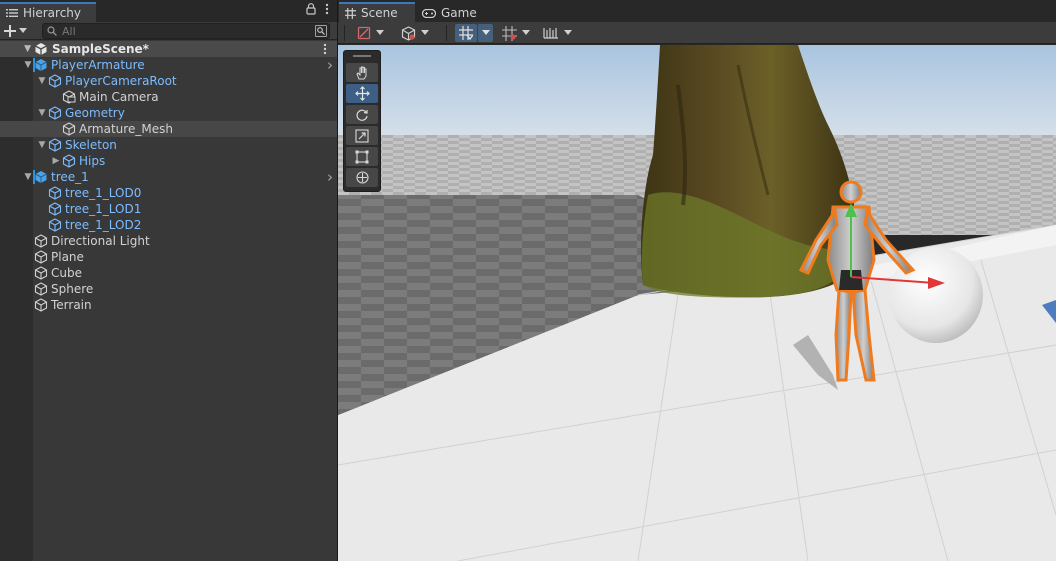 The image size is (1056, 561). I want to click on hierarchy-row: Armature_Mesh, so click(168, 129).